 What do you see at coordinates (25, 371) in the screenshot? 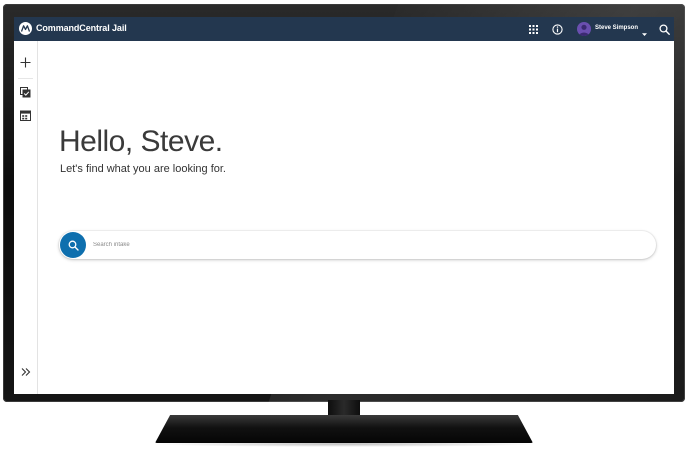
I see `double-chevron-right-icon` at bounding box center [25, 371].